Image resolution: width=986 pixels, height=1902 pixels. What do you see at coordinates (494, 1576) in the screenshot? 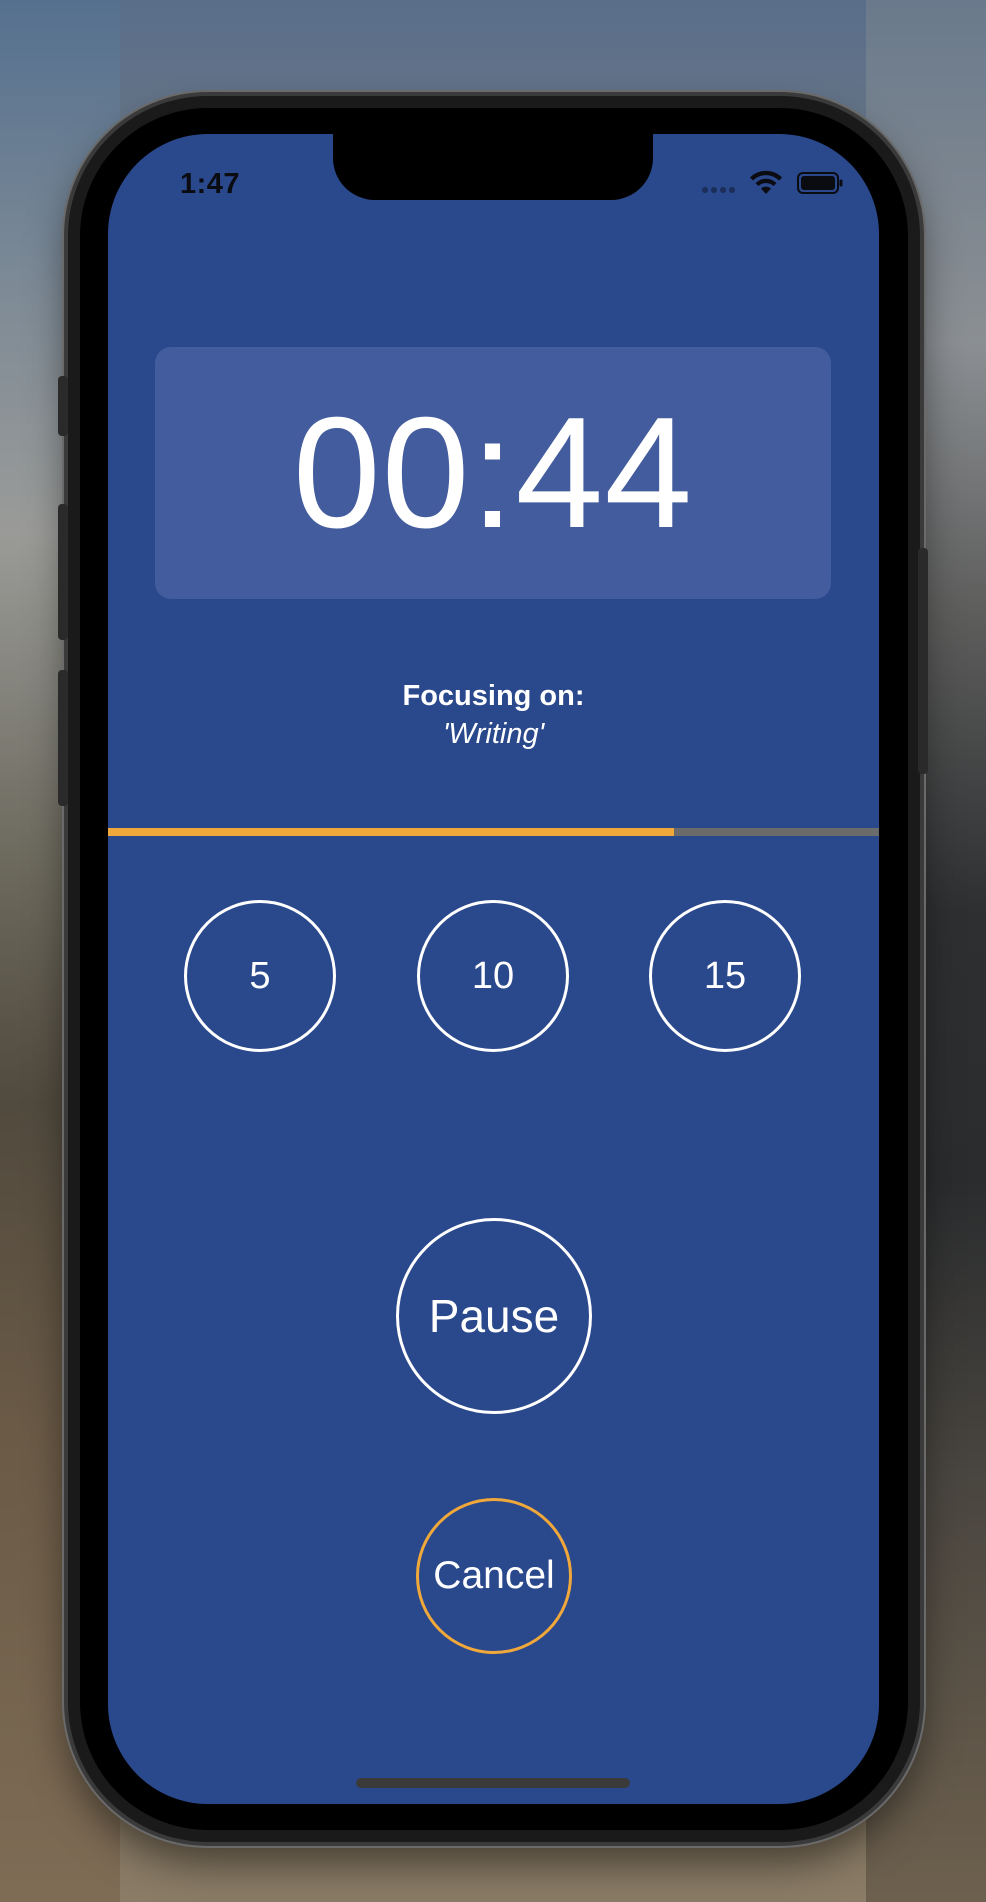
I see `cancel-button: Cancel` at bounding box center [494, 1576].